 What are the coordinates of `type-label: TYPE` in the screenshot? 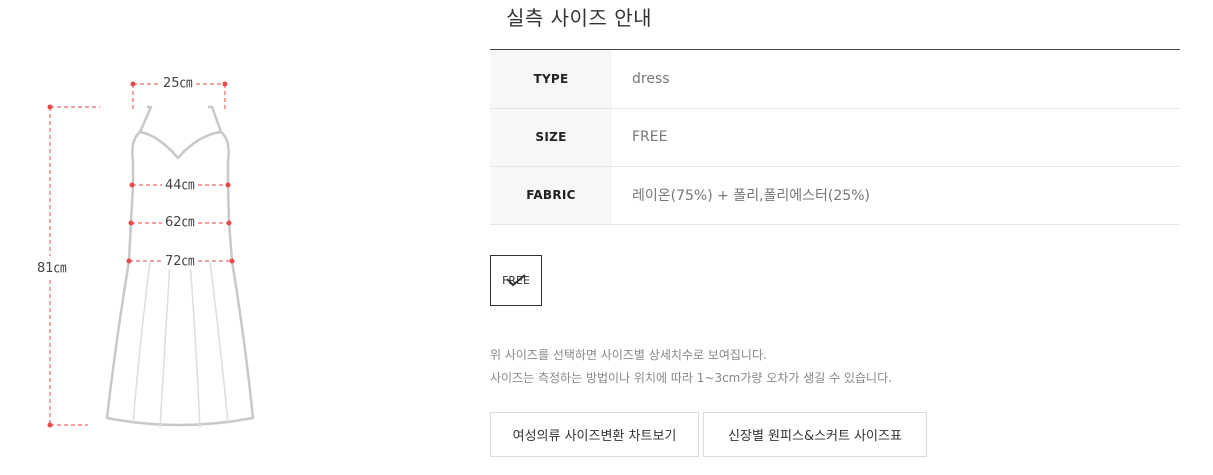 It's located at (551, 79).